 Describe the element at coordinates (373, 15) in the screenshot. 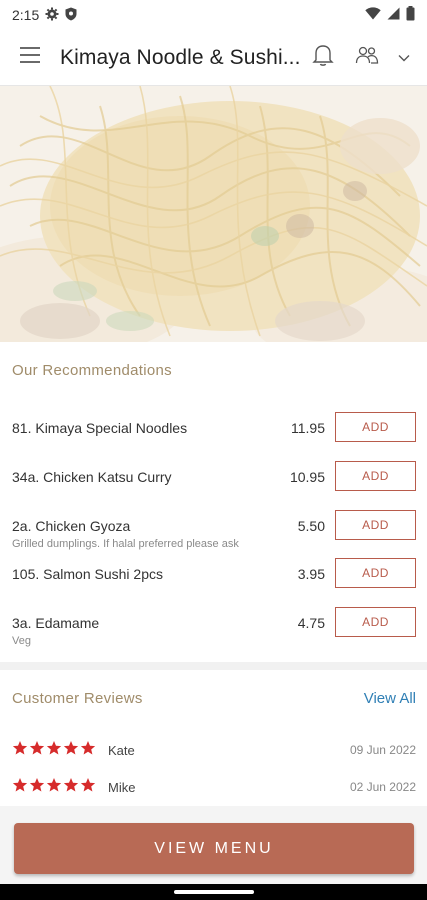

I see `wifi-icon` at that location.